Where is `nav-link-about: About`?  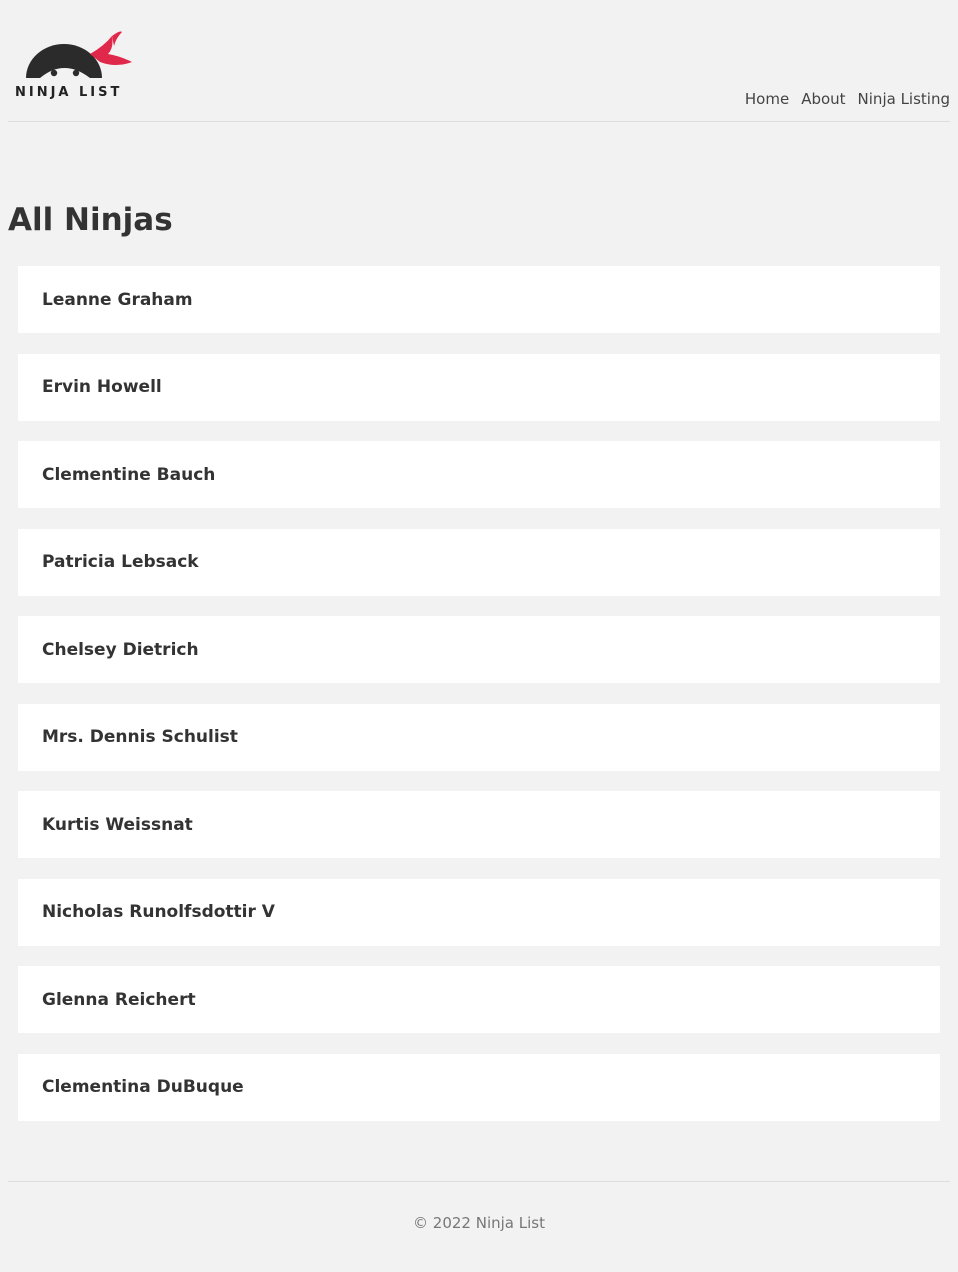 nav-link-about: About is located at coordinates (823, 99).